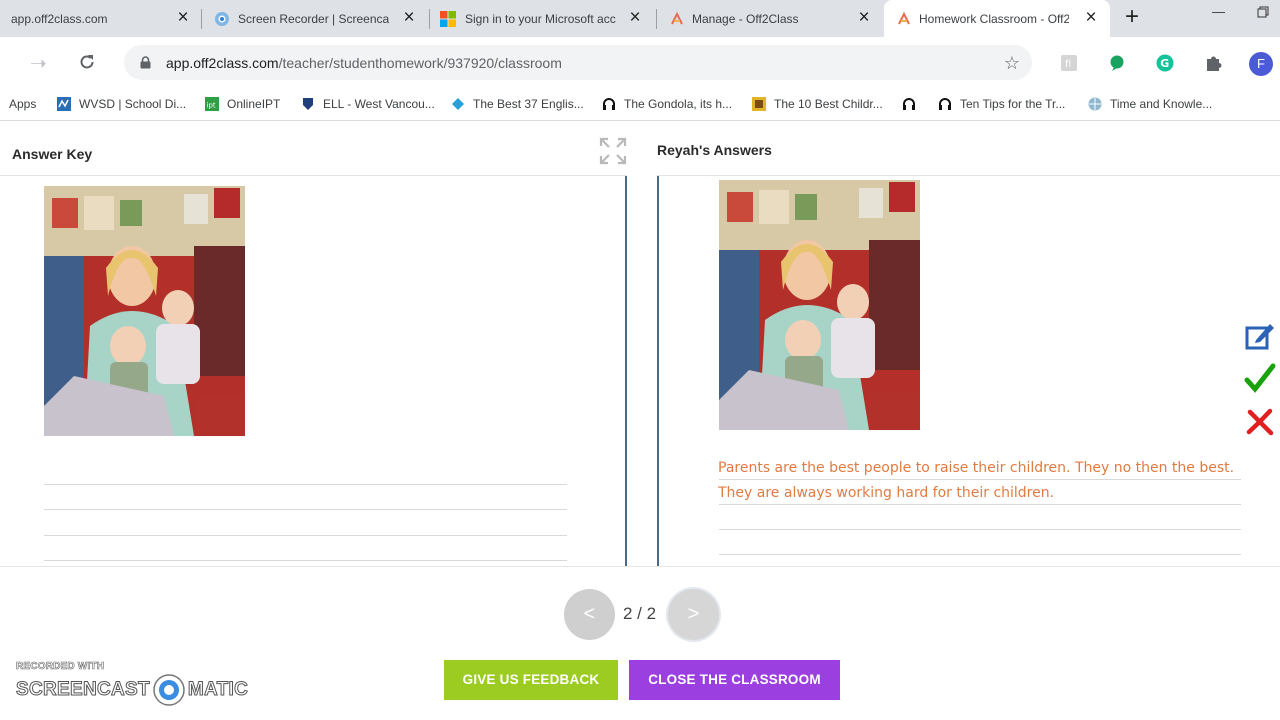 The width and height of the screenshot is (1280, 720). What do you see at coordinates (531, 680) in the screenshot?
I see `give-feedback-button: GIVE US FEEDBACK` at bounding box center [531, 680].